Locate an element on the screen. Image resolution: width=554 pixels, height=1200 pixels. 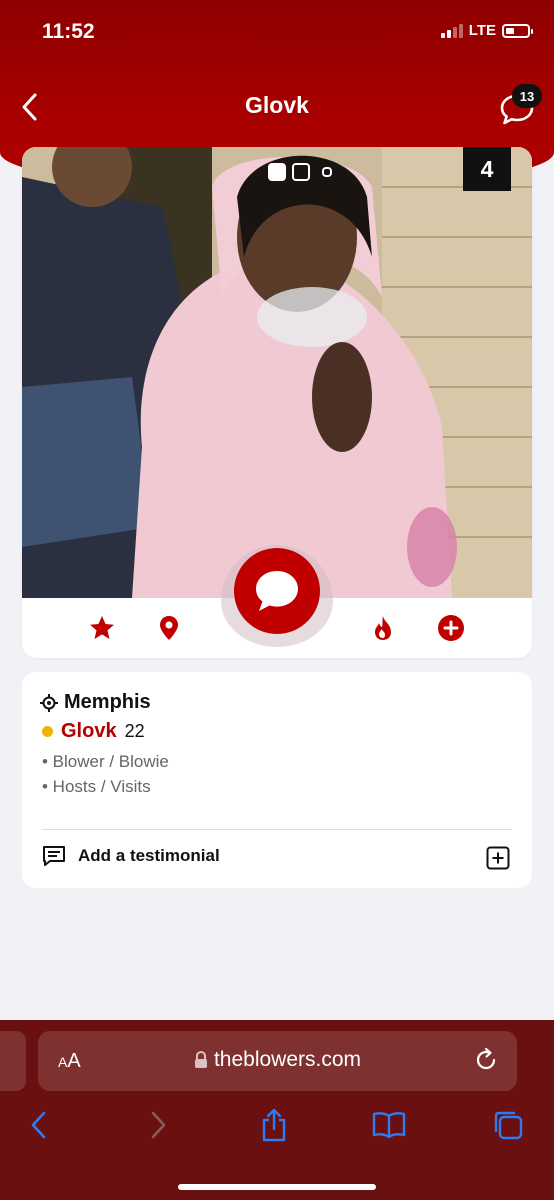
messages-badge: 13 is located at coordinates (527, 96).